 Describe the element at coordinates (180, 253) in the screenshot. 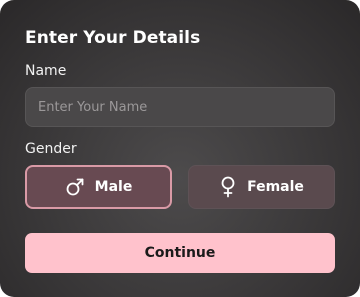

I see `continue-button: Continue` at that location.